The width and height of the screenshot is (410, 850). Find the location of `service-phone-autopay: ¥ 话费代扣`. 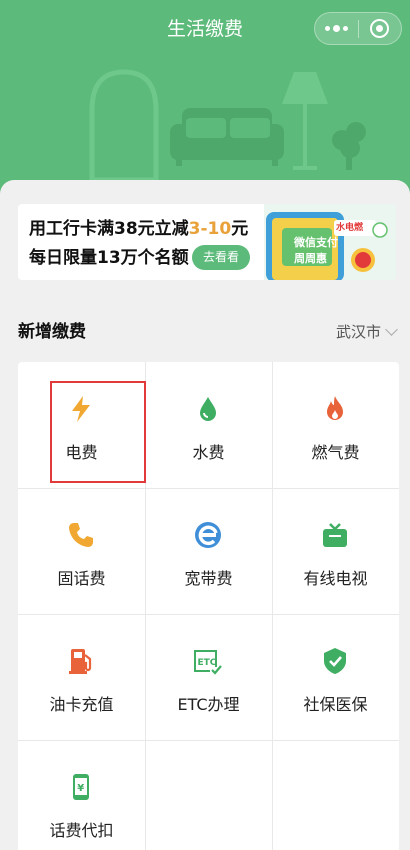

service-phone-autopay: ¥ 话费代扣 is located at coordinates (81, 795).